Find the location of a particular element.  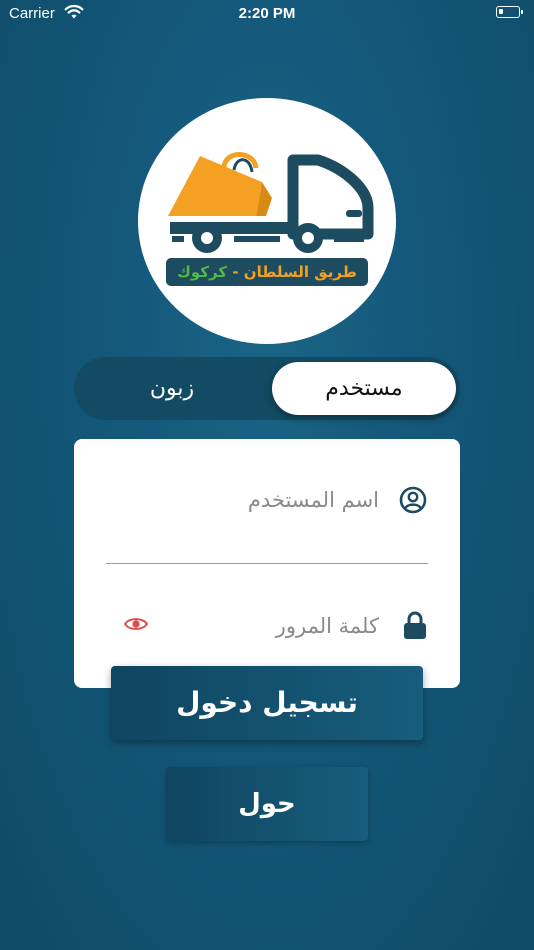

app-logo: طريق السلطان - كركوك is located at coordinates (267, 221).